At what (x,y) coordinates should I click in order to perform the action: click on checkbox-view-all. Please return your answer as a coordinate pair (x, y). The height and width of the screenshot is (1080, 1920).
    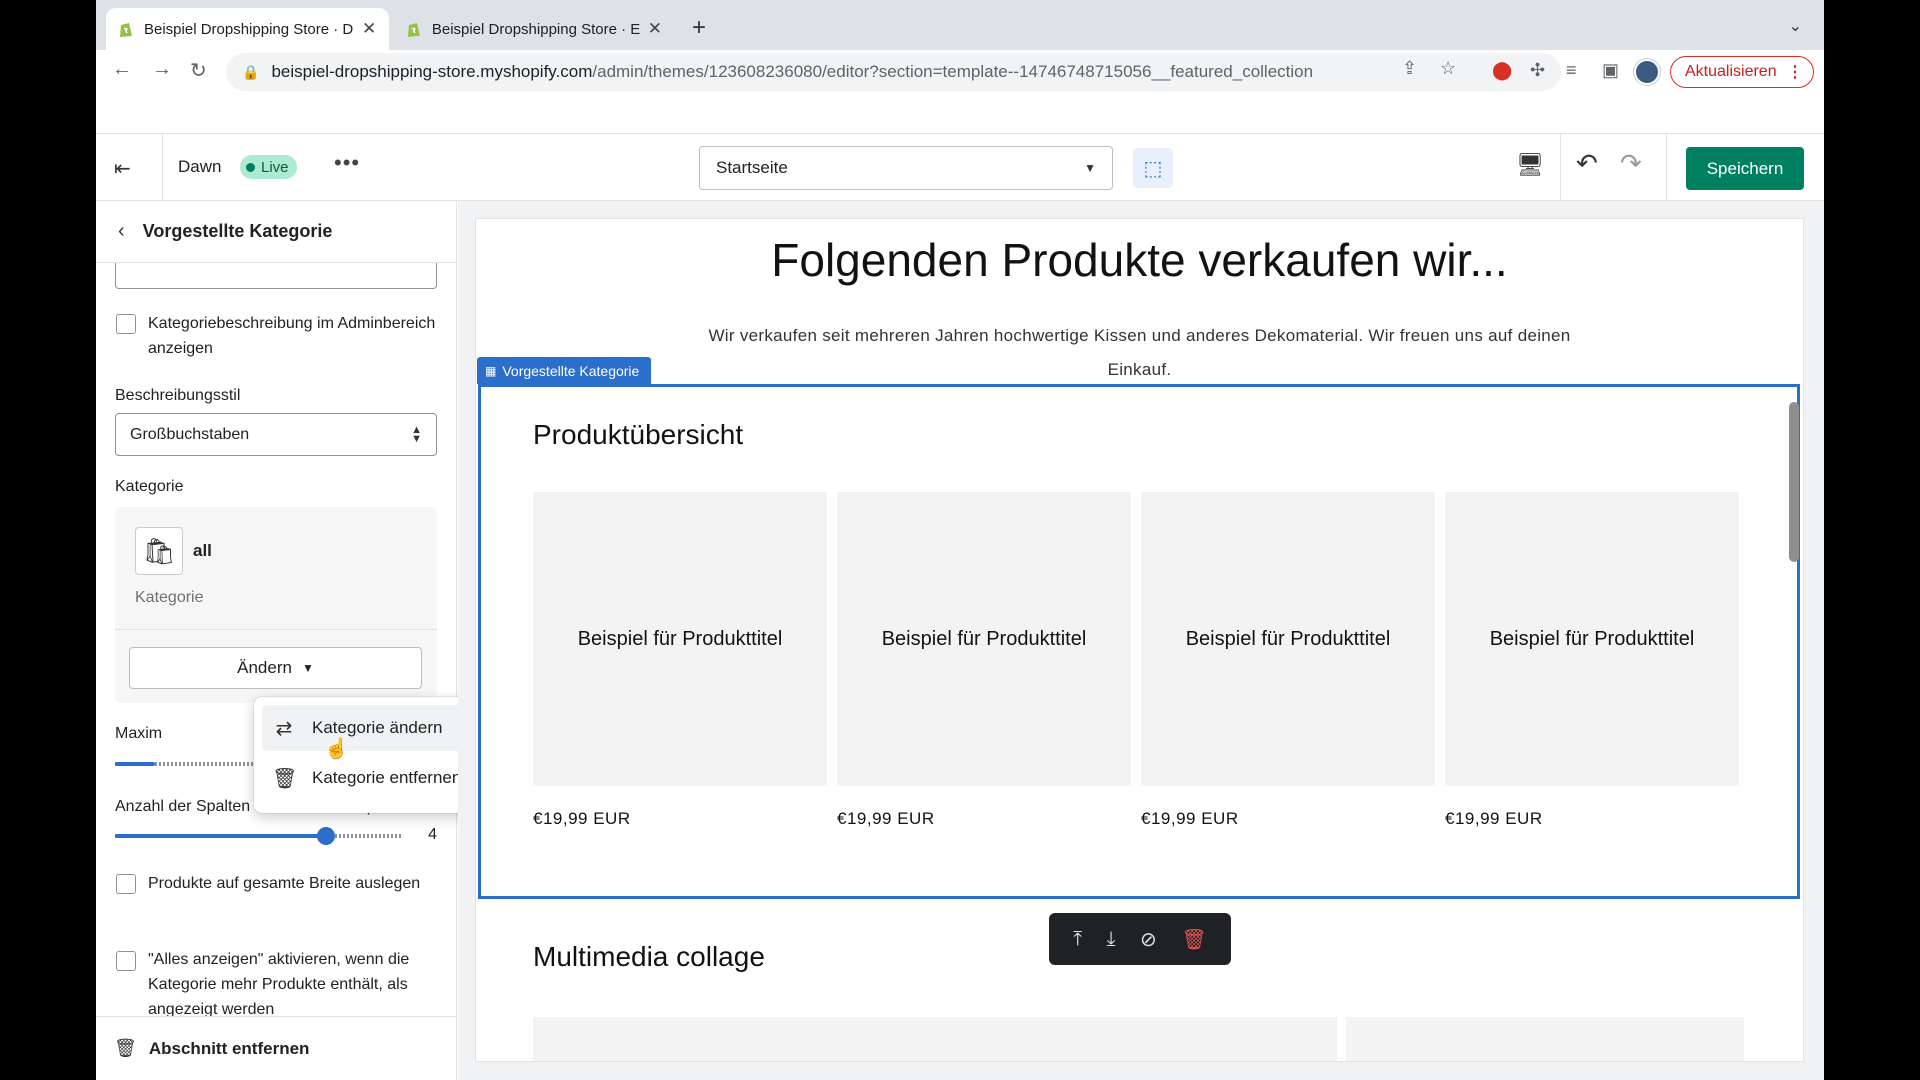
    Looking at the image, I should click on (126, 961).